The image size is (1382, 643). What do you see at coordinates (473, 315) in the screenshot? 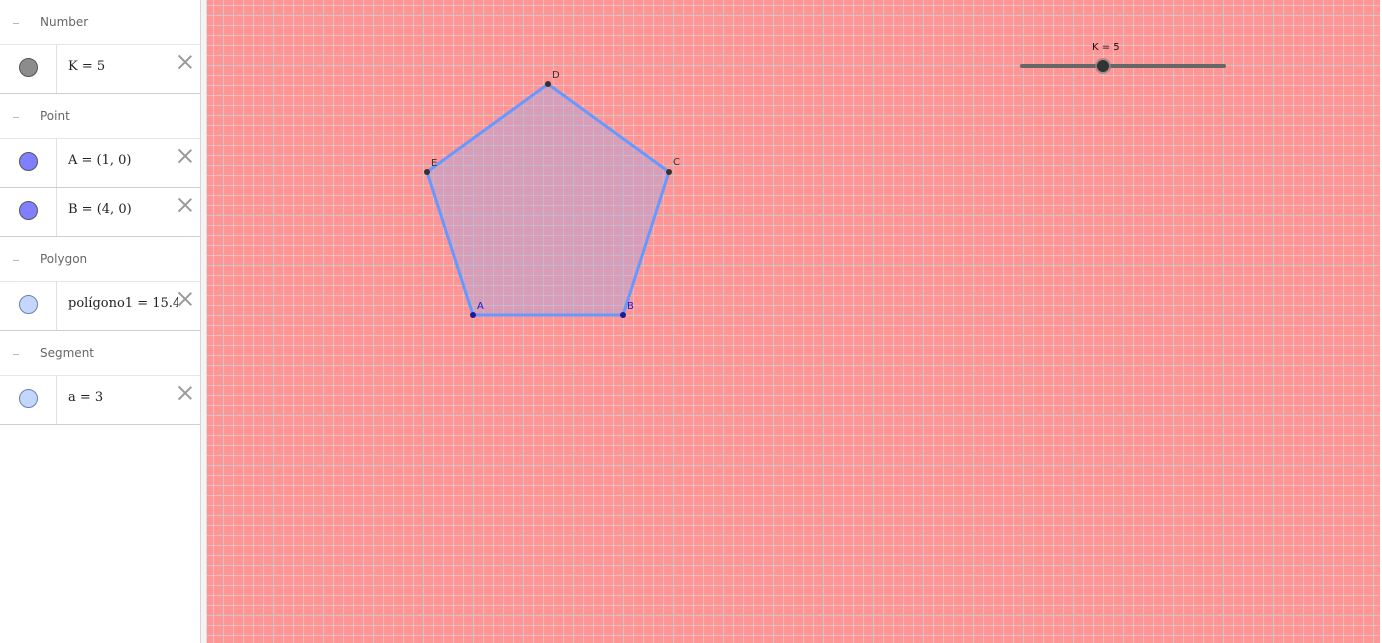
I see `point-a` at bounding box center [473, 315].